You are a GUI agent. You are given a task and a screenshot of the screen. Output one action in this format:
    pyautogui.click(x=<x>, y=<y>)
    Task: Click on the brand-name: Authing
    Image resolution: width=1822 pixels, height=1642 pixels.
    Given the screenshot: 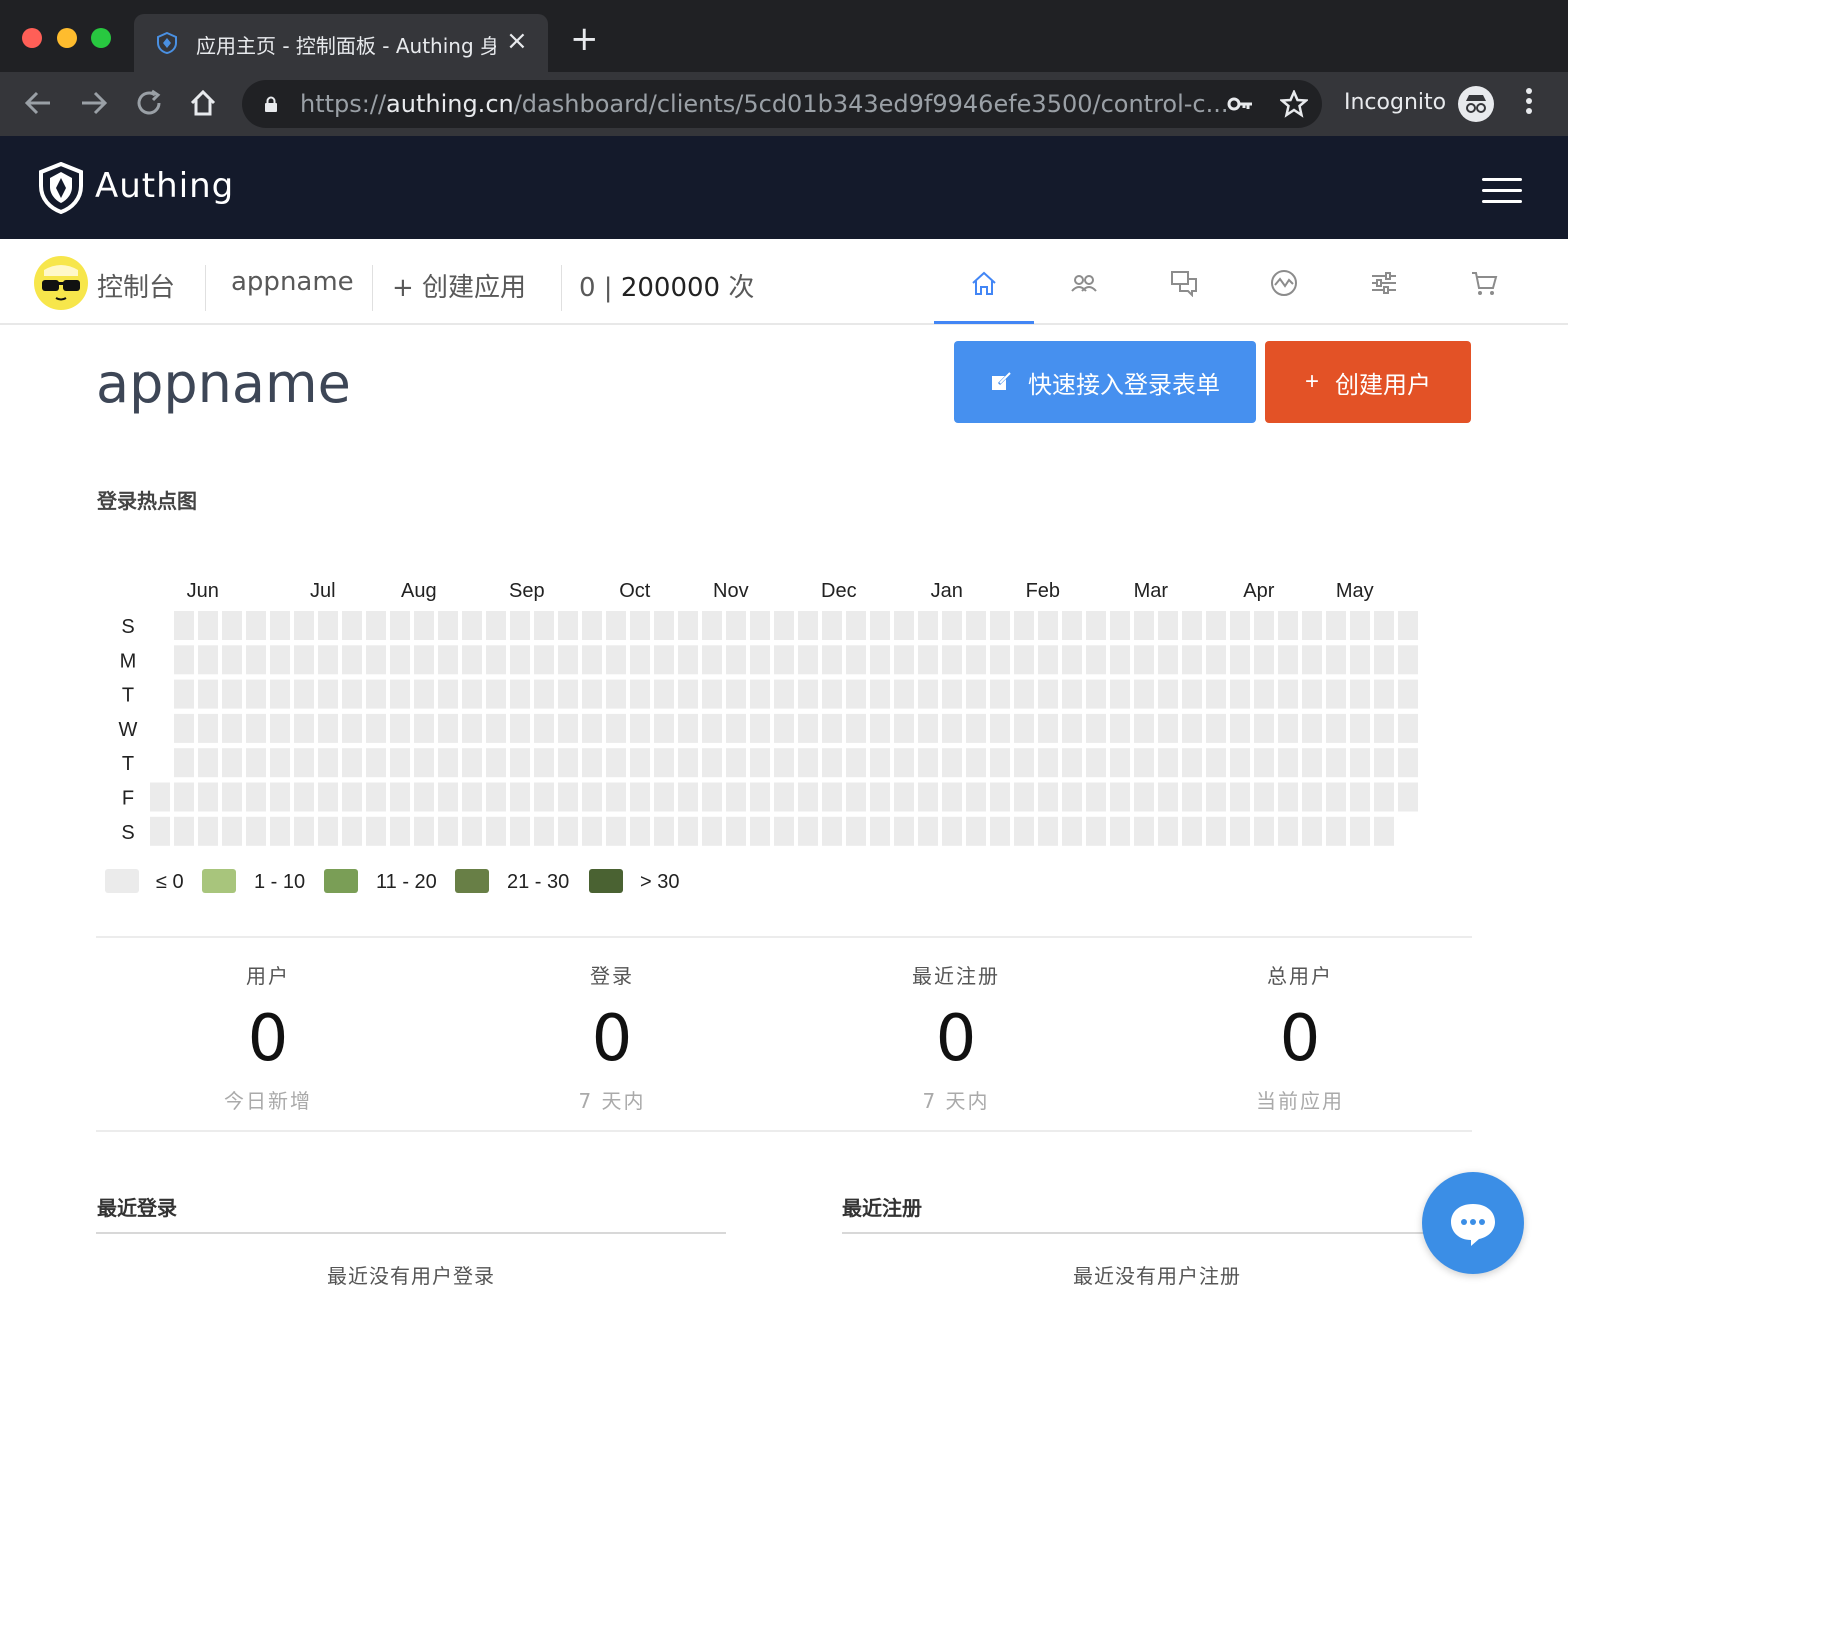 What is the action you would take?
    pyautogui.click(x=164, y=186)
    